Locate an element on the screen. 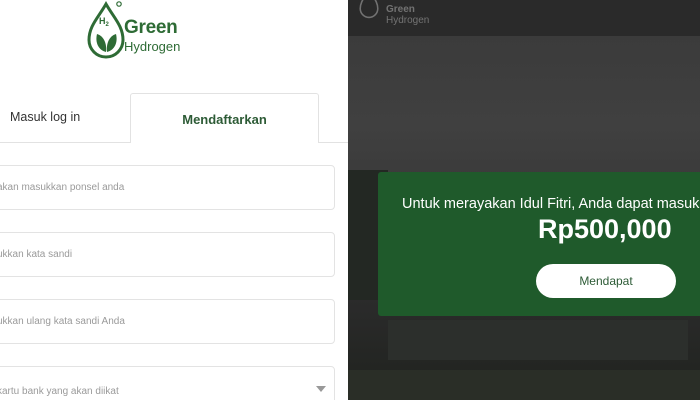 The image size is (700, 400). background-logo-line1: Green is located at coordinates (400, 9).